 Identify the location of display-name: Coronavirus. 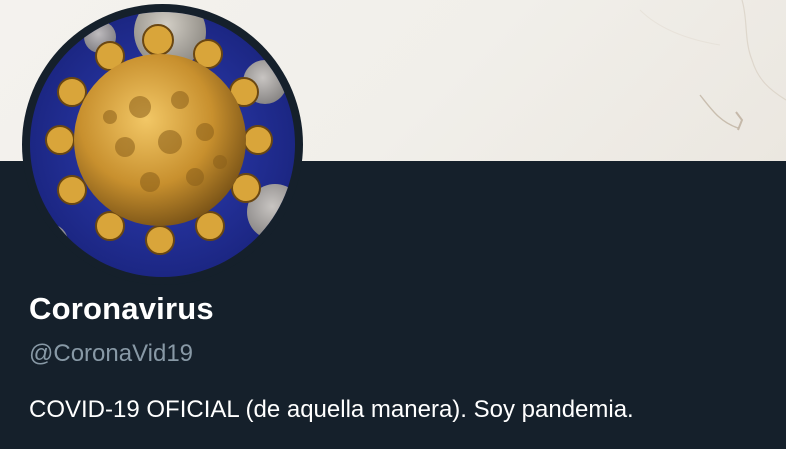
(121, 308).